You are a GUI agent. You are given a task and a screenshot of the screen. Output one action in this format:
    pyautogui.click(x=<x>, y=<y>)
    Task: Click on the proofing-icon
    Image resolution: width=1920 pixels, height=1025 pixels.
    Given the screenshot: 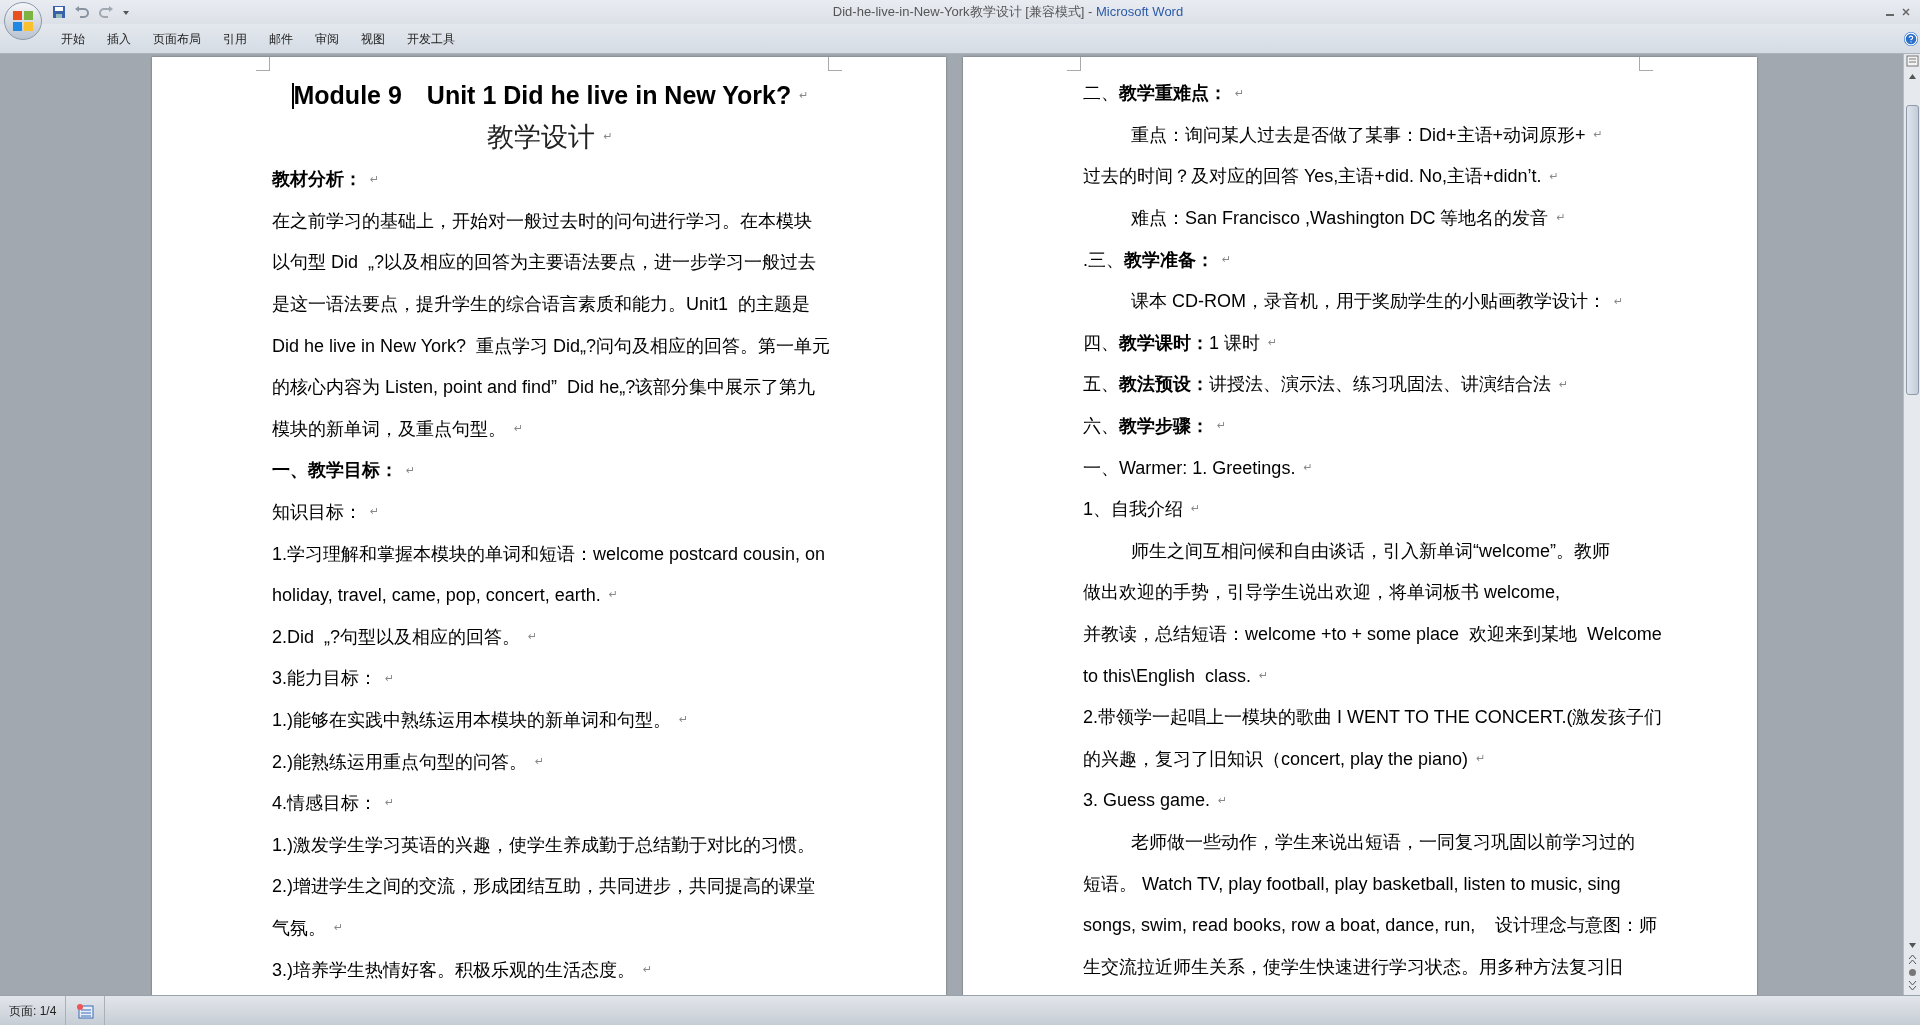 What is the action you would take?
    pyautogui.click(x=85, y=1010)
    